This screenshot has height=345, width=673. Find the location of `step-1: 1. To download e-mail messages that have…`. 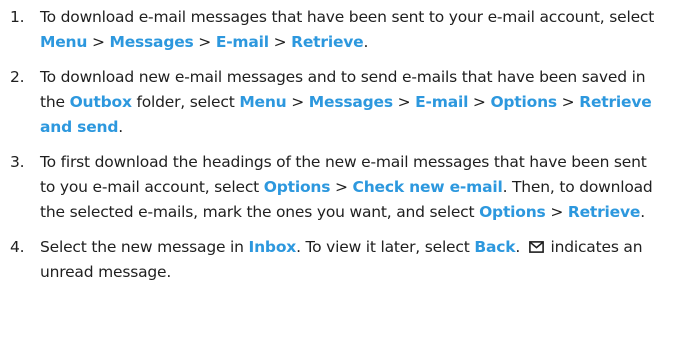

step-1: 1. To download e-mail messages that have… is located at coordinates (337, 30).